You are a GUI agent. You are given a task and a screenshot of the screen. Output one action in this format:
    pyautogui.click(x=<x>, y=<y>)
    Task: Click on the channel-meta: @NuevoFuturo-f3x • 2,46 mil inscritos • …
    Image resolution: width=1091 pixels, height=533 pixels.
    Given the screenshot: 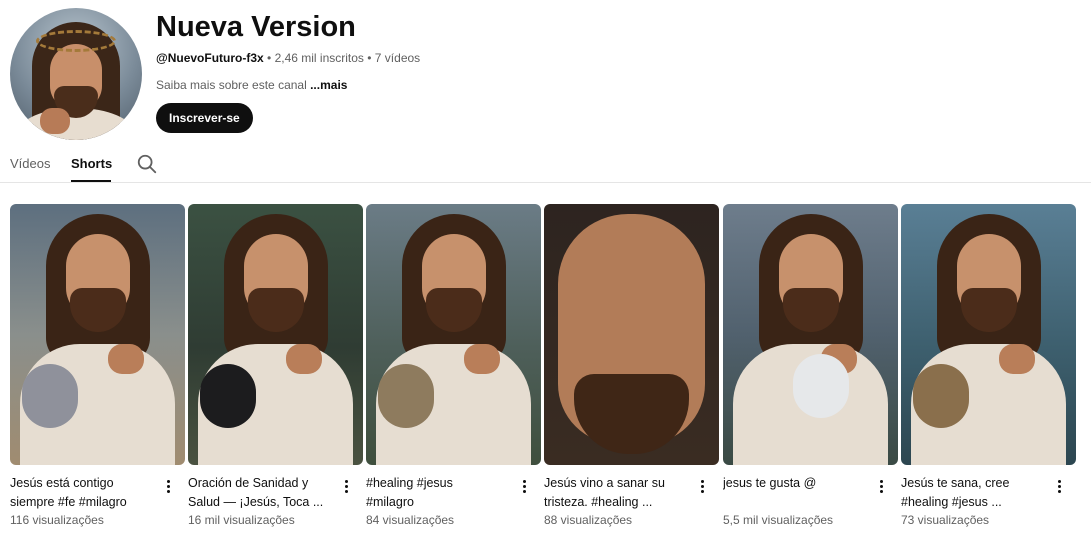 What is the action you would take?
    pyautogui.click(x=288, y=58)
    